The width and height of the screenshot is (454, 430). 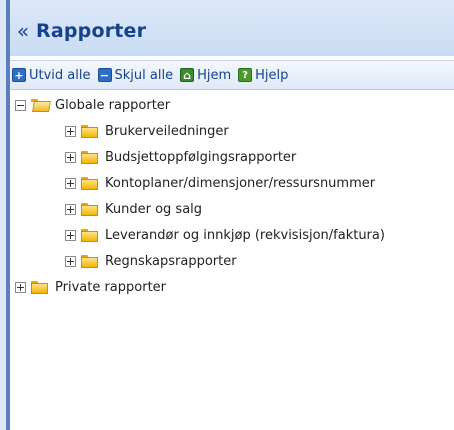 I want to click on tree-node-user-guides: Brukerveiledninger, so click(x=147, y=131).